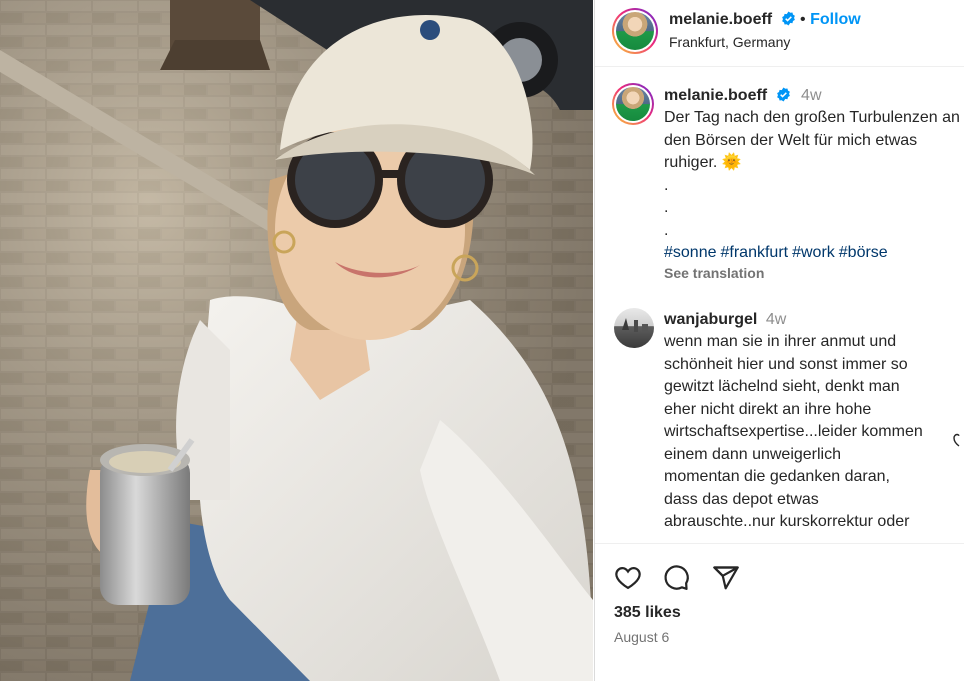 The width and height of the screenshot is (964, 682). Describe the element at coordinates (710, 319) in the screenshot. I see `comment-username: wanjaburgel` at that location.